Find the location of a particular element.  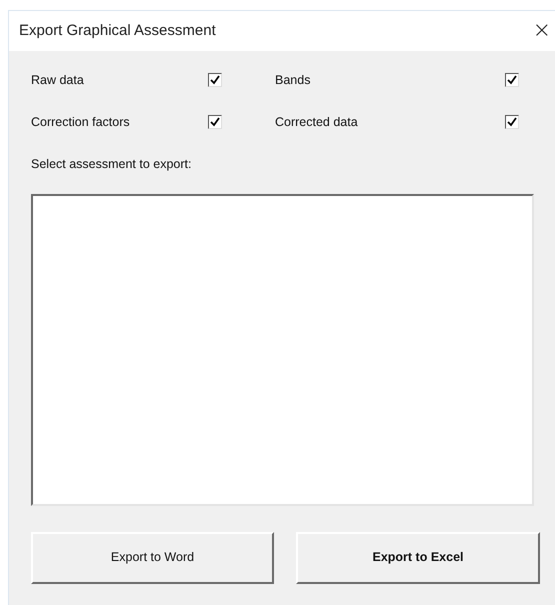

option-label: Corrected data is located at coordinates (316, 122).